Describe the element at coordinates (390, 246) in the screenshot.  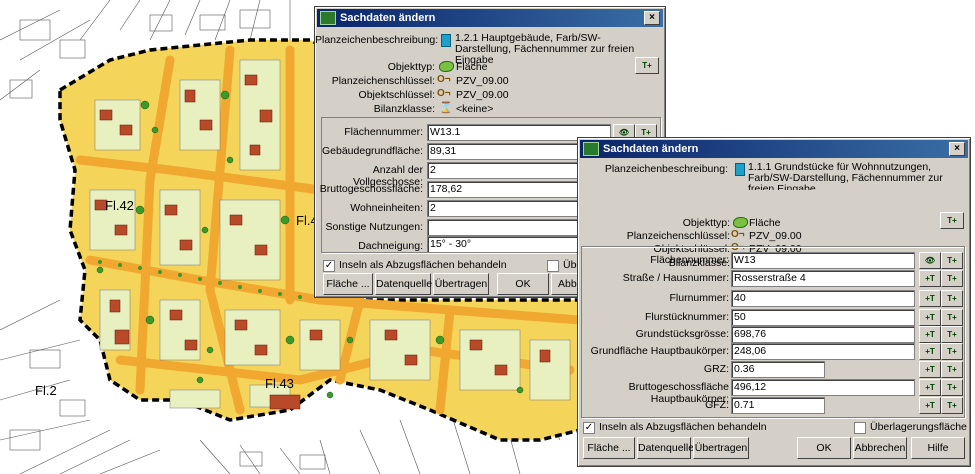
I see `field-label: Dachneigung:` at that location.